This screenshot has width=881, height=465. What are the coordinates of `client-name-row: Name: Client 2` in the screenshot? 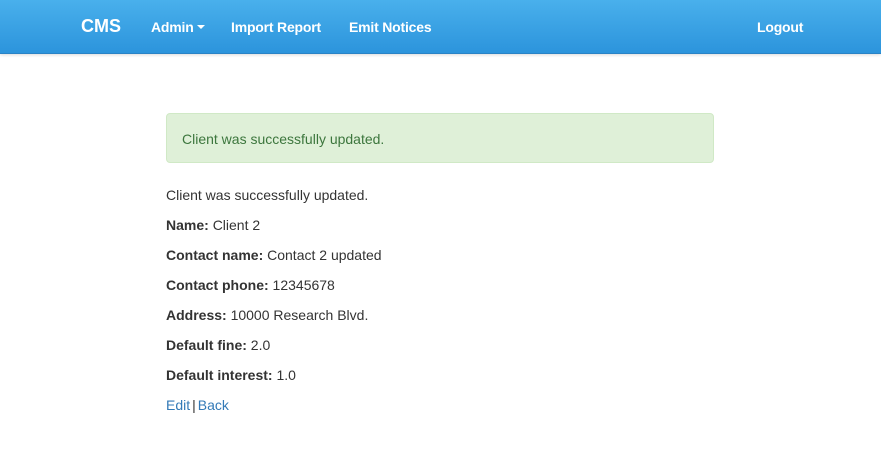 It's located at (213, 225).